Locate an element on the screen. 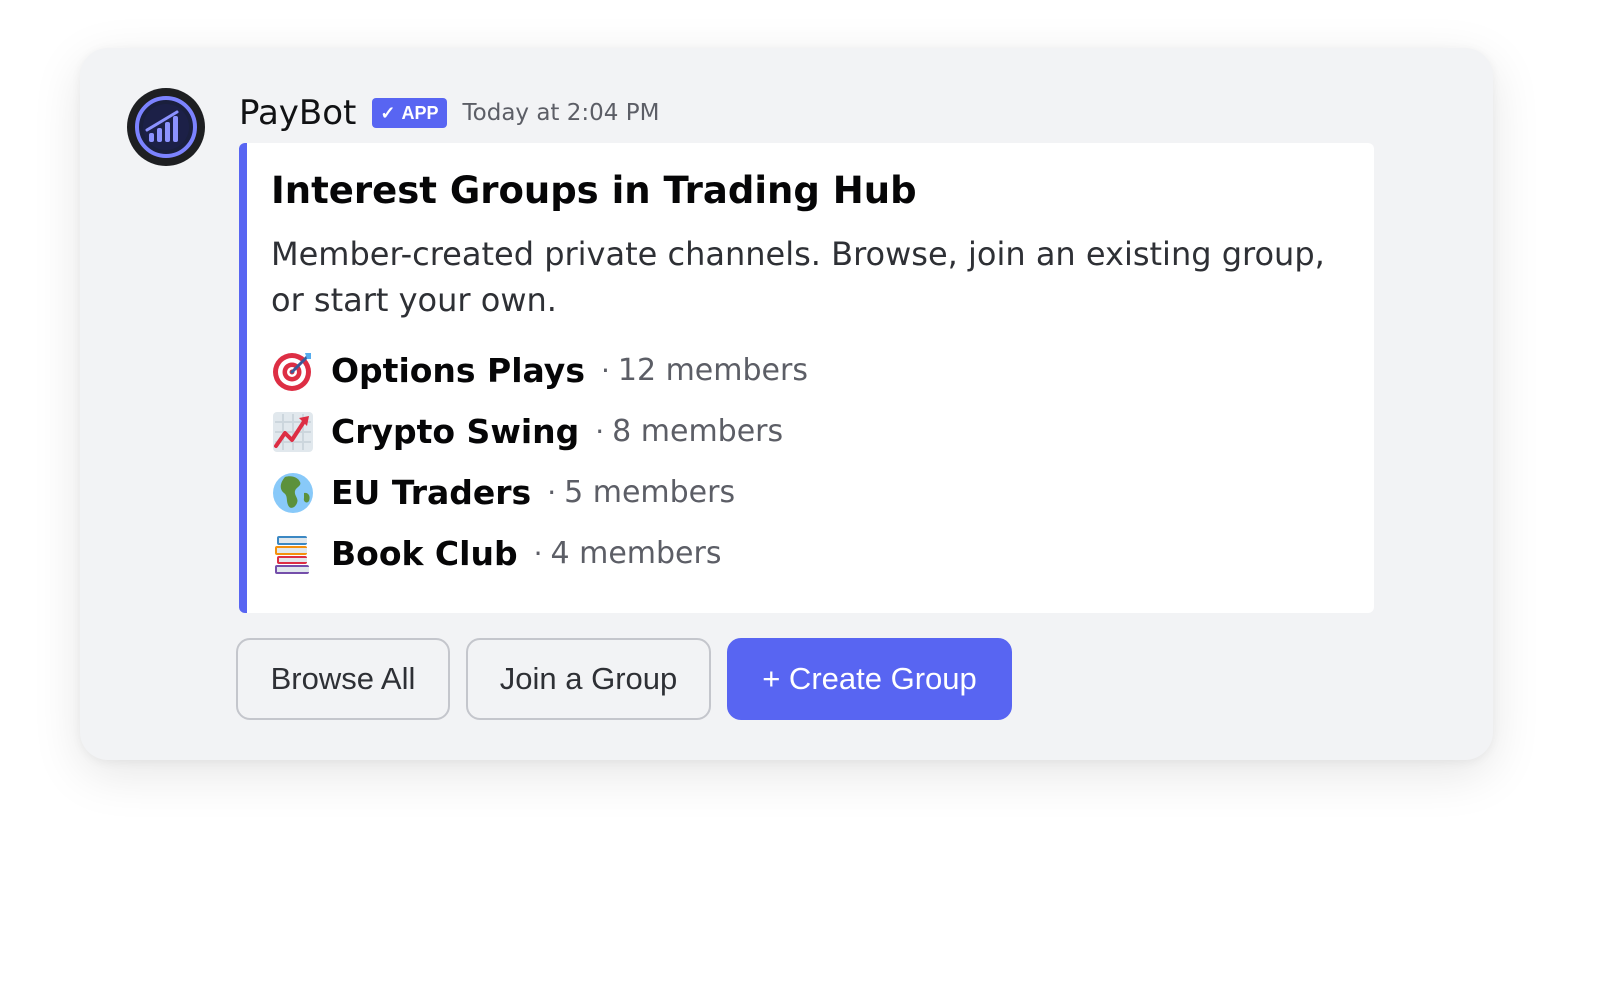  action-row: Browse All Join a Group + Create Group is located at coordinates (624, 679).